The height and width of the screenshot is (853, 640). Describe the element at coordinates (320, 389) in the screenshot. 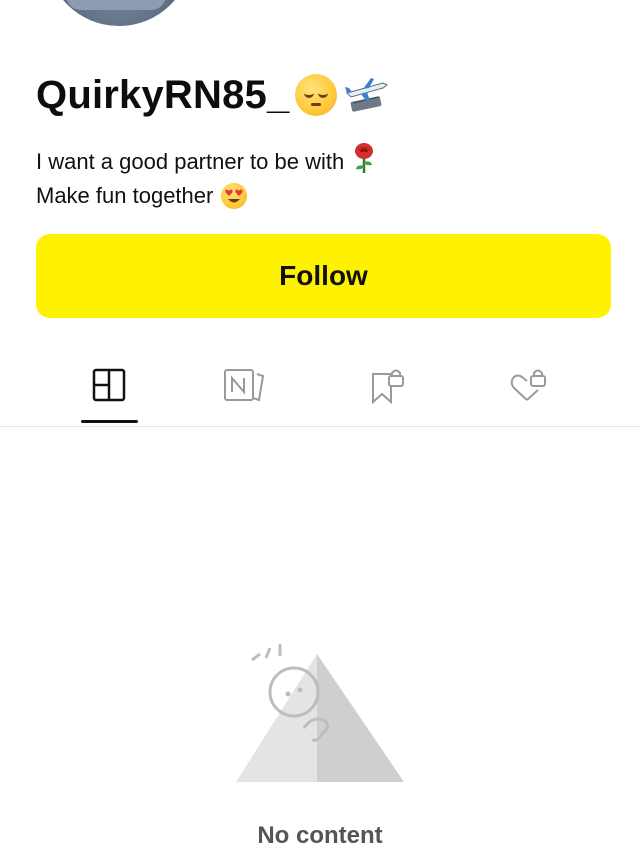

I see `profile-tabs` at that location.